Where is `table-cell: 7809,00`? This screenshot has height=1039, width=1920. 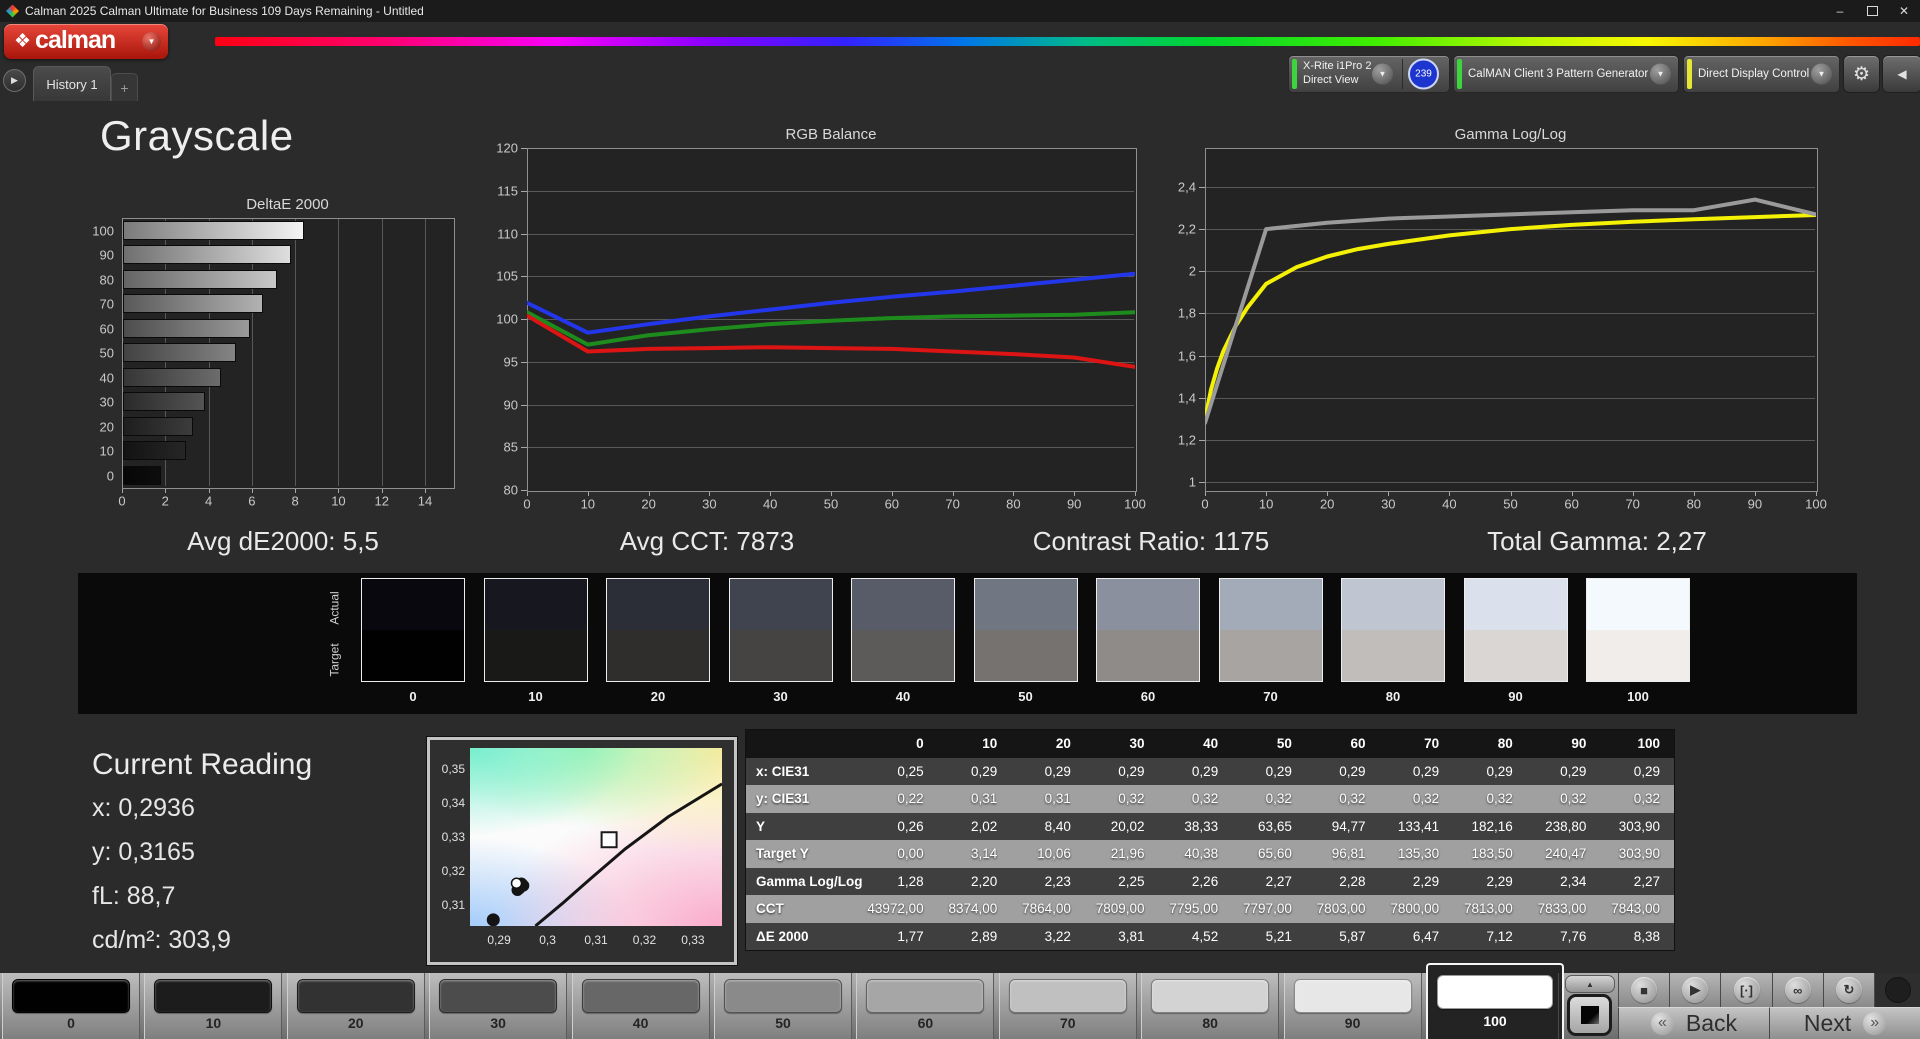
table-cell: 7809,00 is located at coordinates (1120, 909).